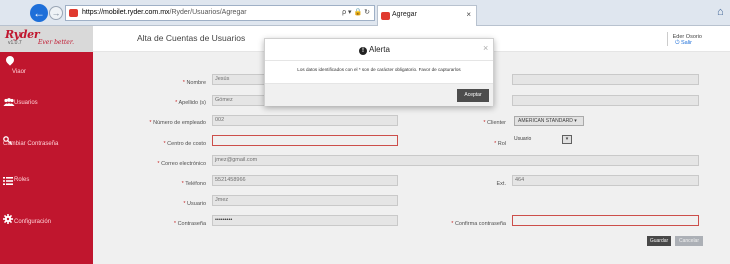 This screenshot has width=730, height=264. I want to click on gear-icon, so click(8, 219).